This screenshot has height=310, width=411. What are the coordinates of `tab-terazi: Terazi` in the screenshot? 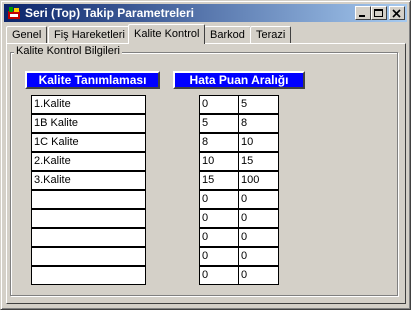 It's located at (271, 34).